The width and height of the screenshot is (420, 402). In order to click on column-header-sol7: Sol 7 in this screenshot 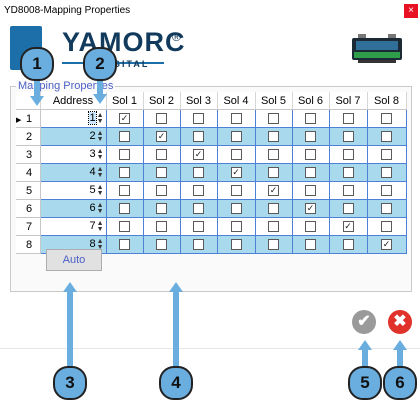, I will do `click(348, 101)`.